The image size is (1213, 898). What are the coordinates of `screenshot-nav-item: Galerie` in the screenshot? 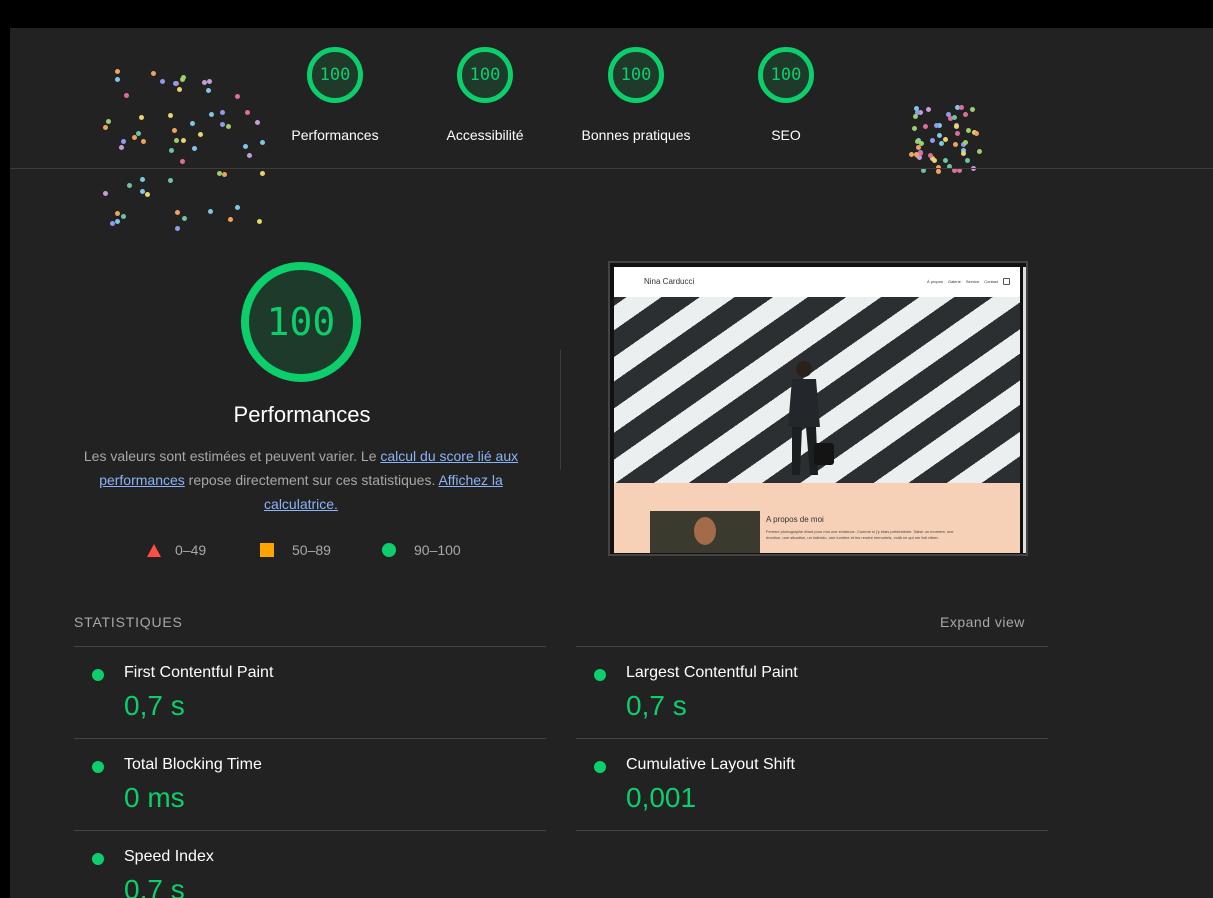 It's located at (954, 281).